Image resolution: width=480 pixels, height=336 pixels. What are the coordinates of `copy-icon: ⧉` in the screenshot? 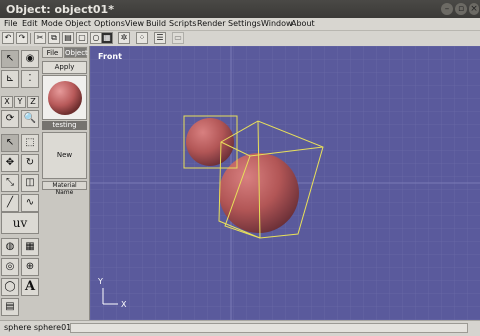 It's located at (54, 38).